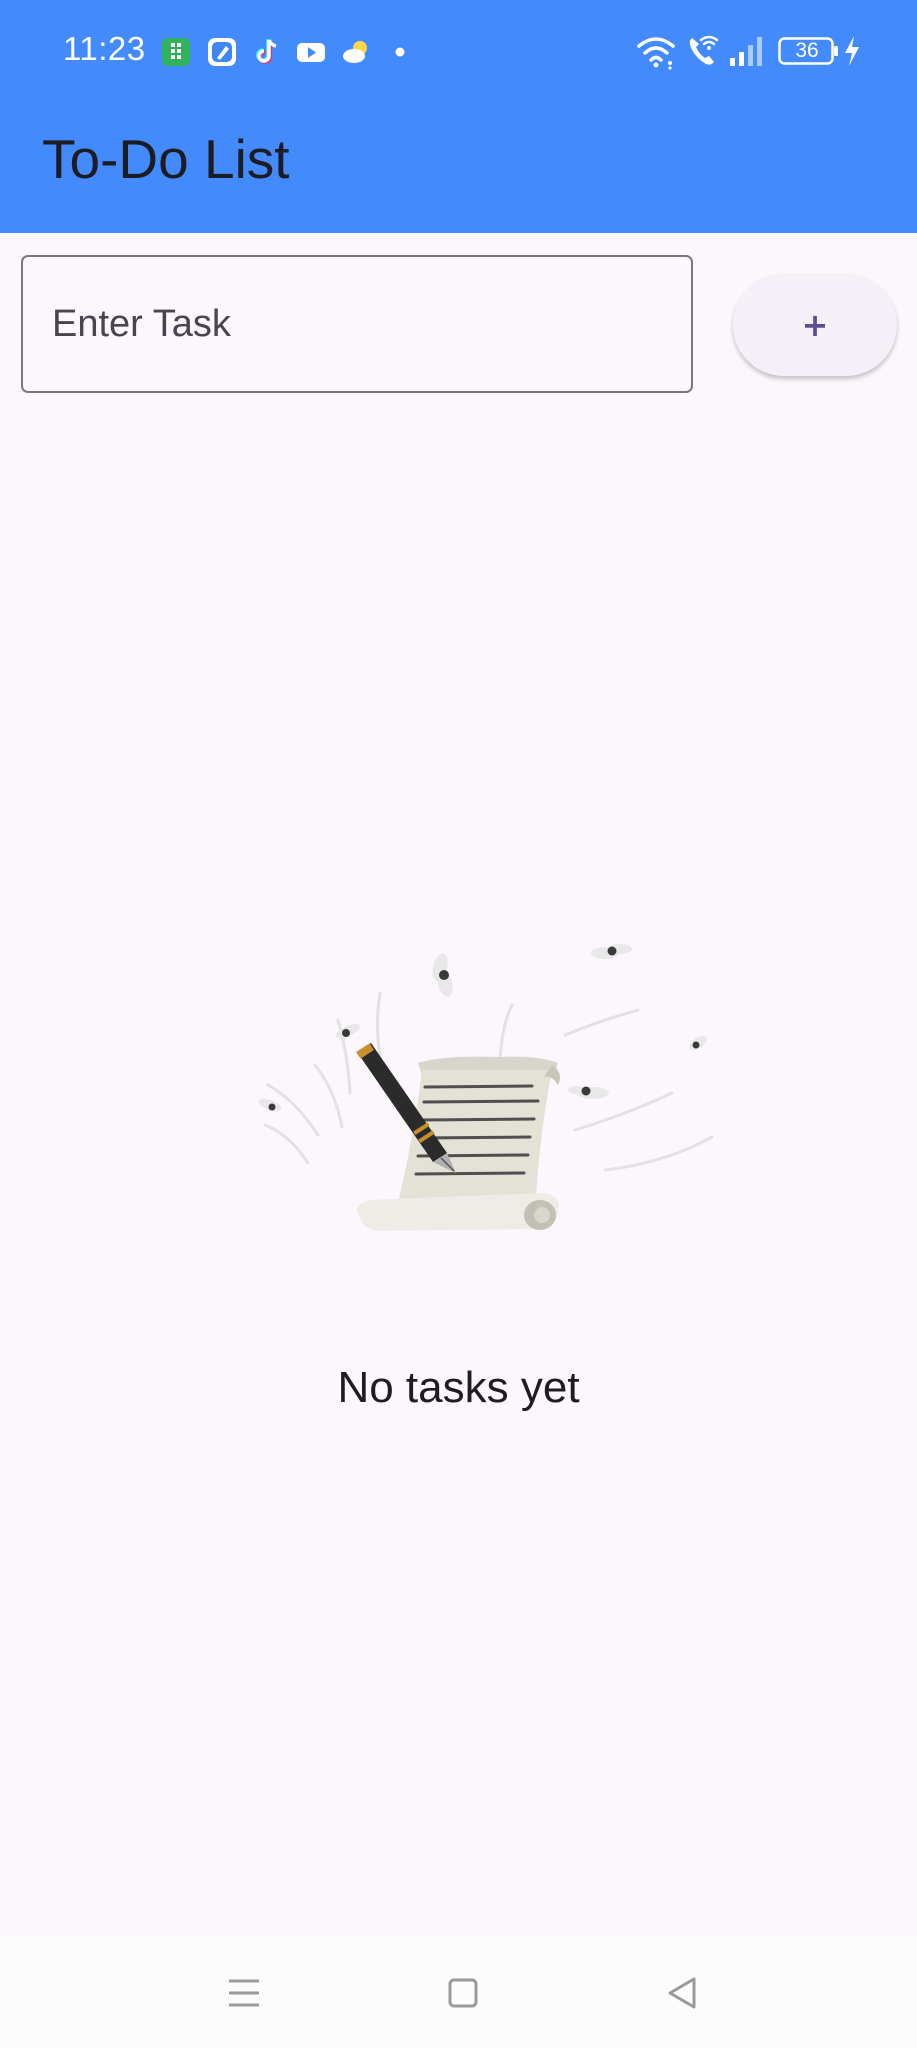  I want to click on app-title: To-Do List, so click(166, 159).